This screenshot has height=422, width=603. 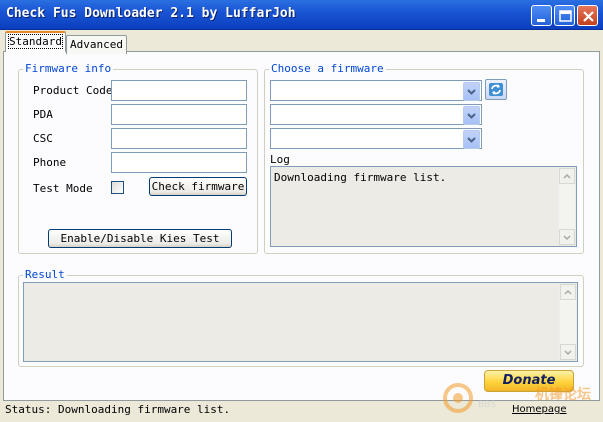 I want to click on product-code-input, so click(x=179, y=90).